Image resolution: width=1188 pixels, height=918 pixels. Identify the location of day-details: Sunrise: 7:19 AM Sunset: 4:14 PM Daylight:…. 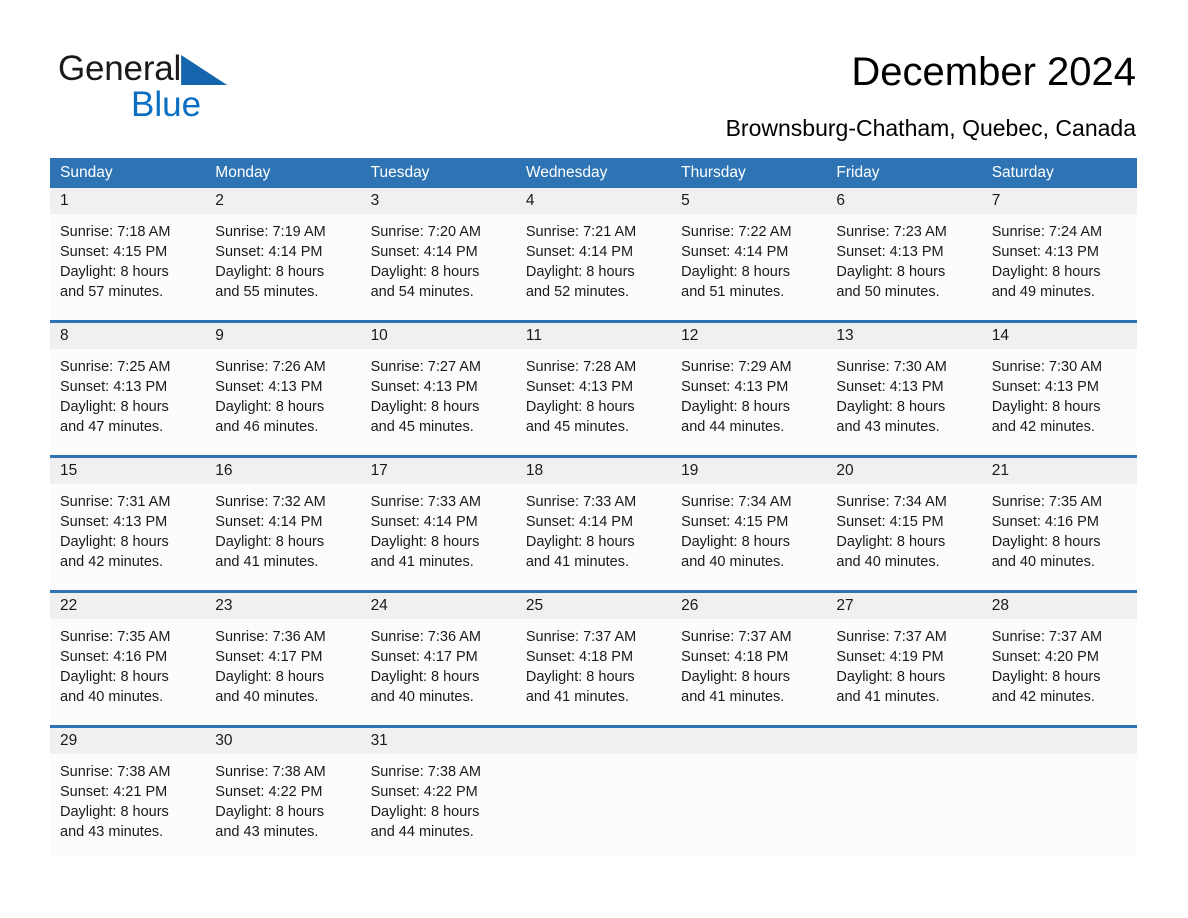
(282, 258).